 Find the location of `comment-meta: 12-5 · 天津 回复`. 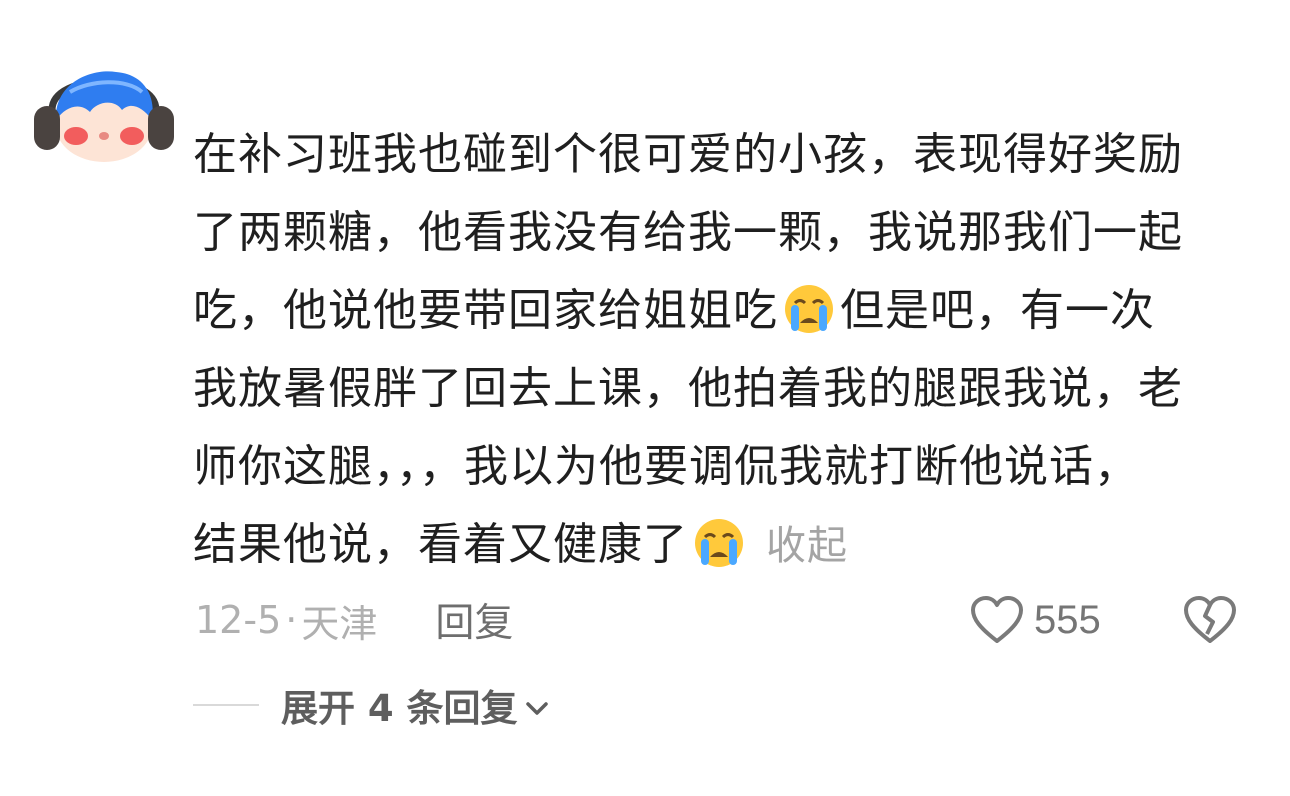

comment-meta: 12-5 · 天津 回复 is located at coordinates (354, 620).